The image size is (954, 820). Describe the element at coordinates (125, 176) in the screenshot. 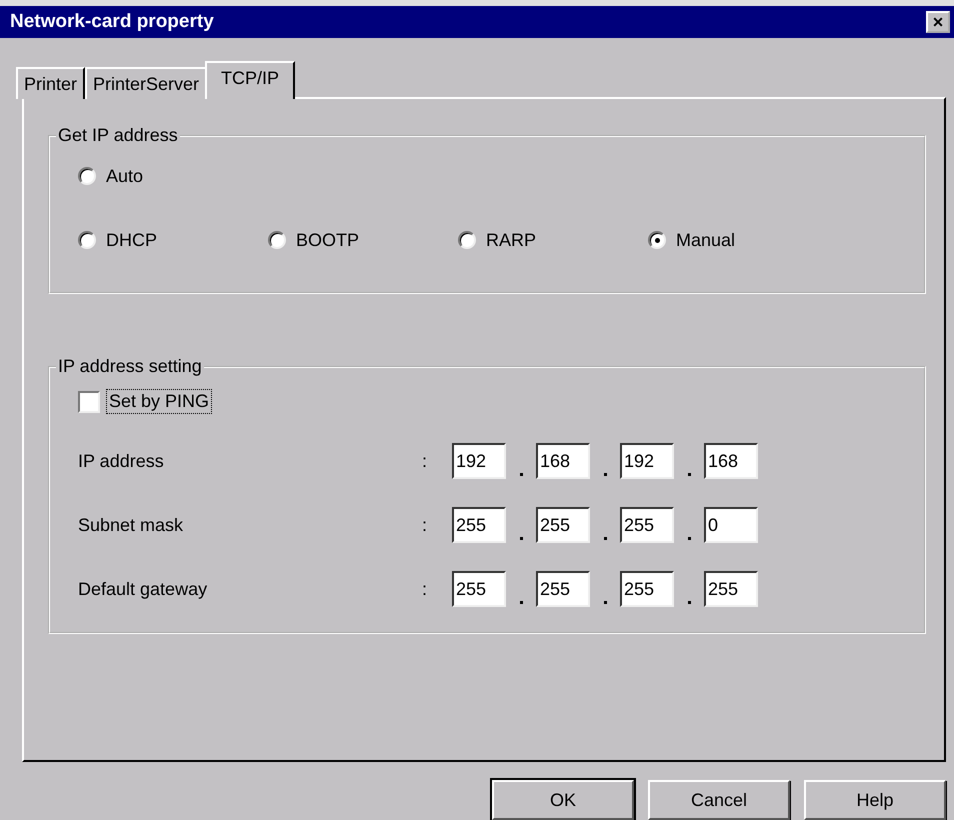

I see `radio-label: Auto` at that location.